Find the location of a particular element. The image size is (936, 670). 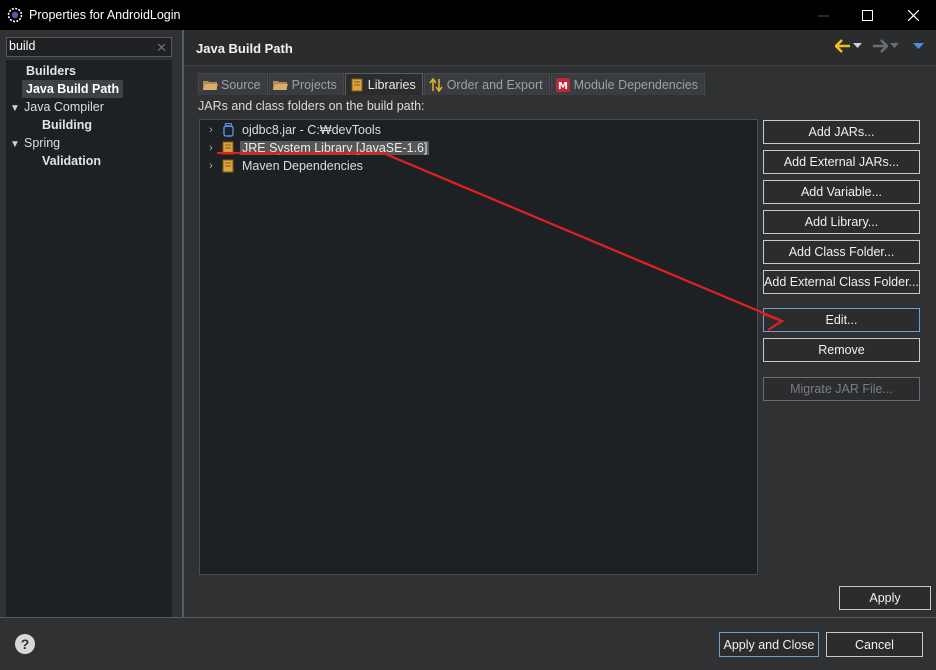

tab-projects: Projects is located at coordinates (306, 84).